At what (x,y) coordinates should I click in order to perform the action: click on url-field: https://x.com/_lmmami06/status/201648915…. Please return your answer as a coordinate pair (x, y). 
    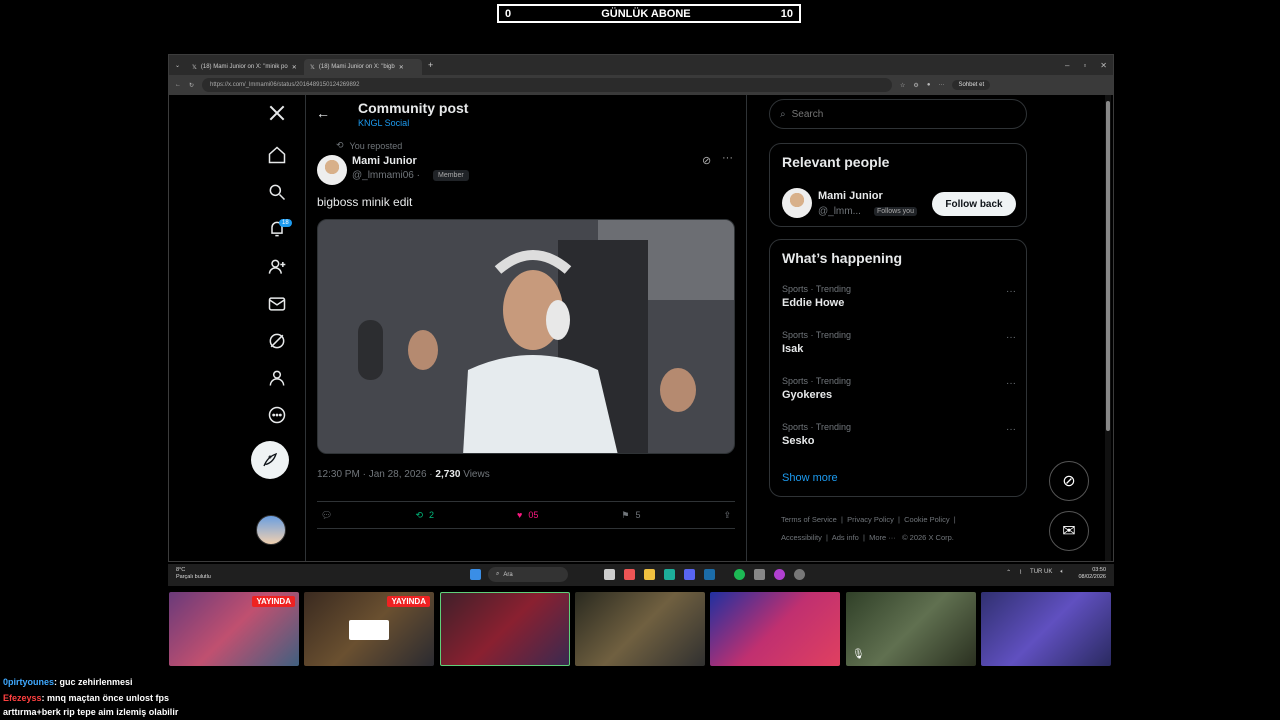
    Looking at the image, I should click on (547, 85).